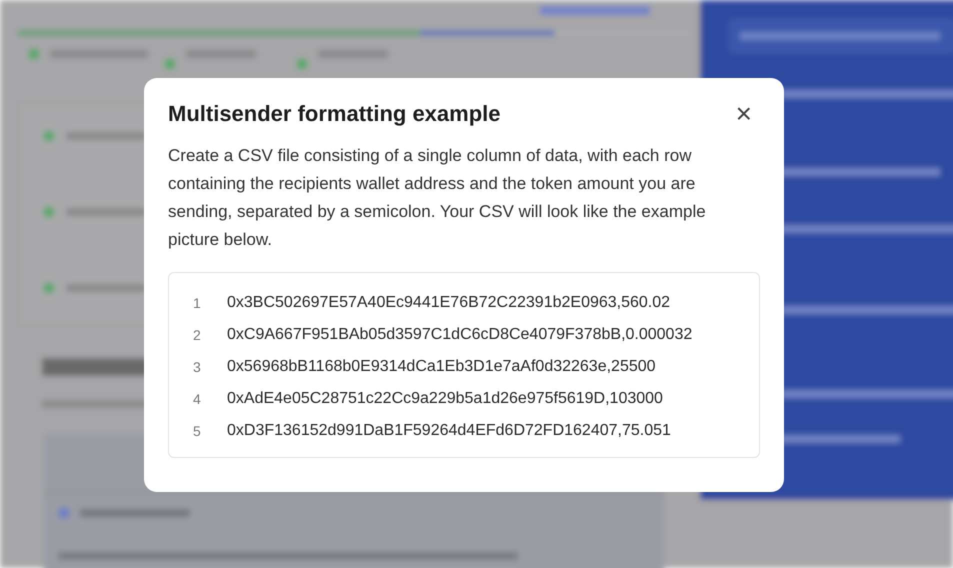 The image size is (953, 568). I want to click on line-number: 4, so click(197, 399).